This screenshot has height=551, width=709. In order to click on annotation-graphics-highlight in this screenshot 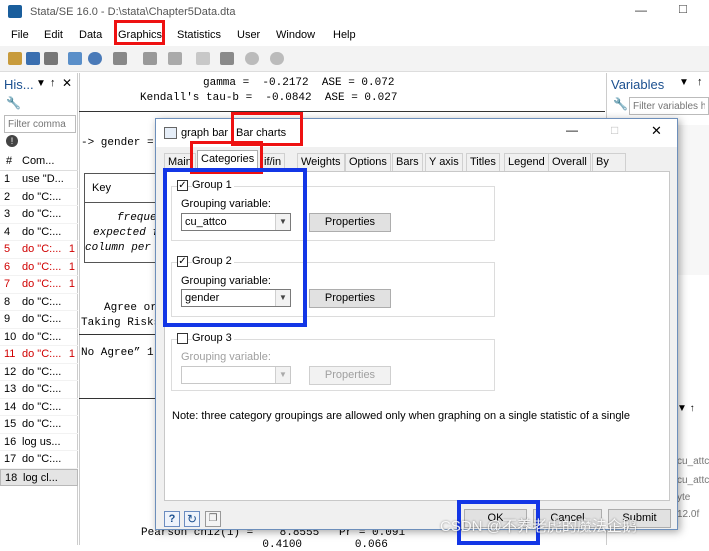, I will do `click(139, 32)`.